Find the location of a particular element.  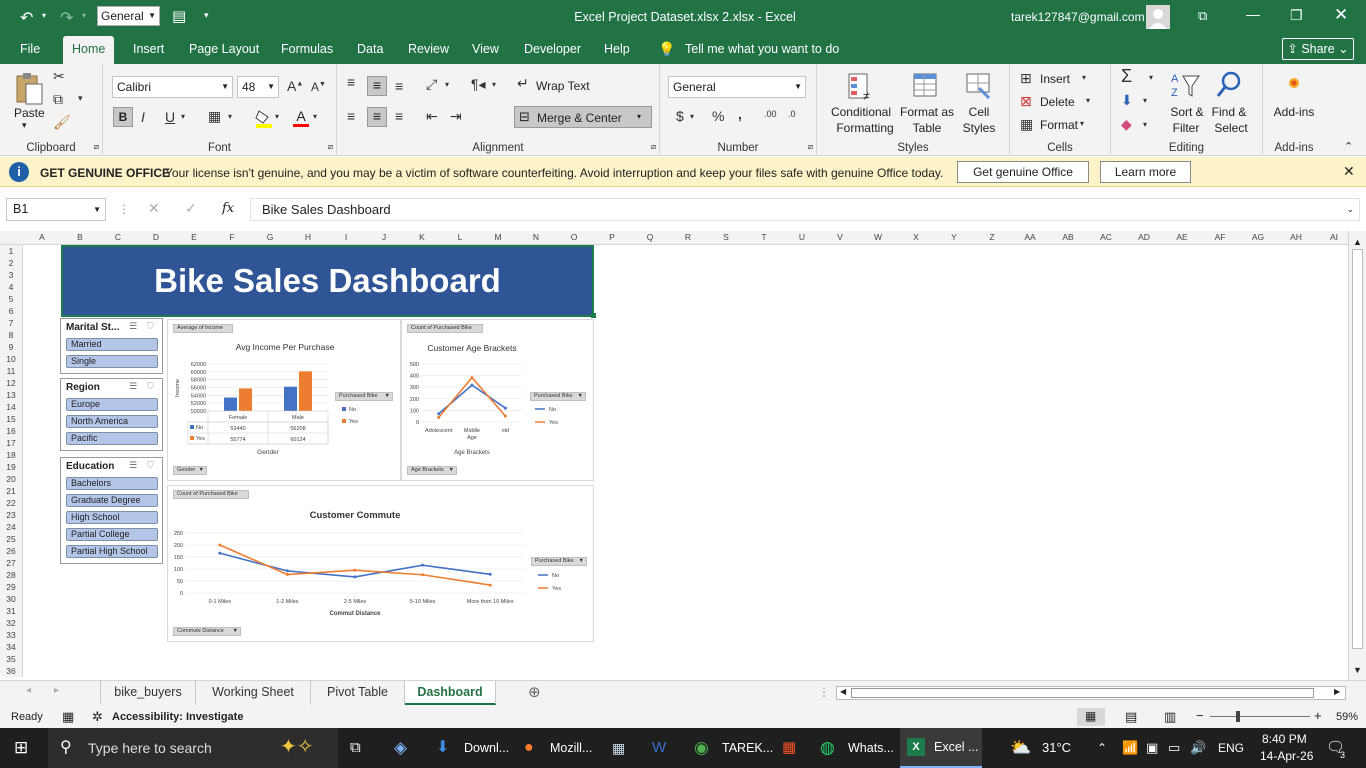

row-header: 16 is located at coordinates (11, 431).